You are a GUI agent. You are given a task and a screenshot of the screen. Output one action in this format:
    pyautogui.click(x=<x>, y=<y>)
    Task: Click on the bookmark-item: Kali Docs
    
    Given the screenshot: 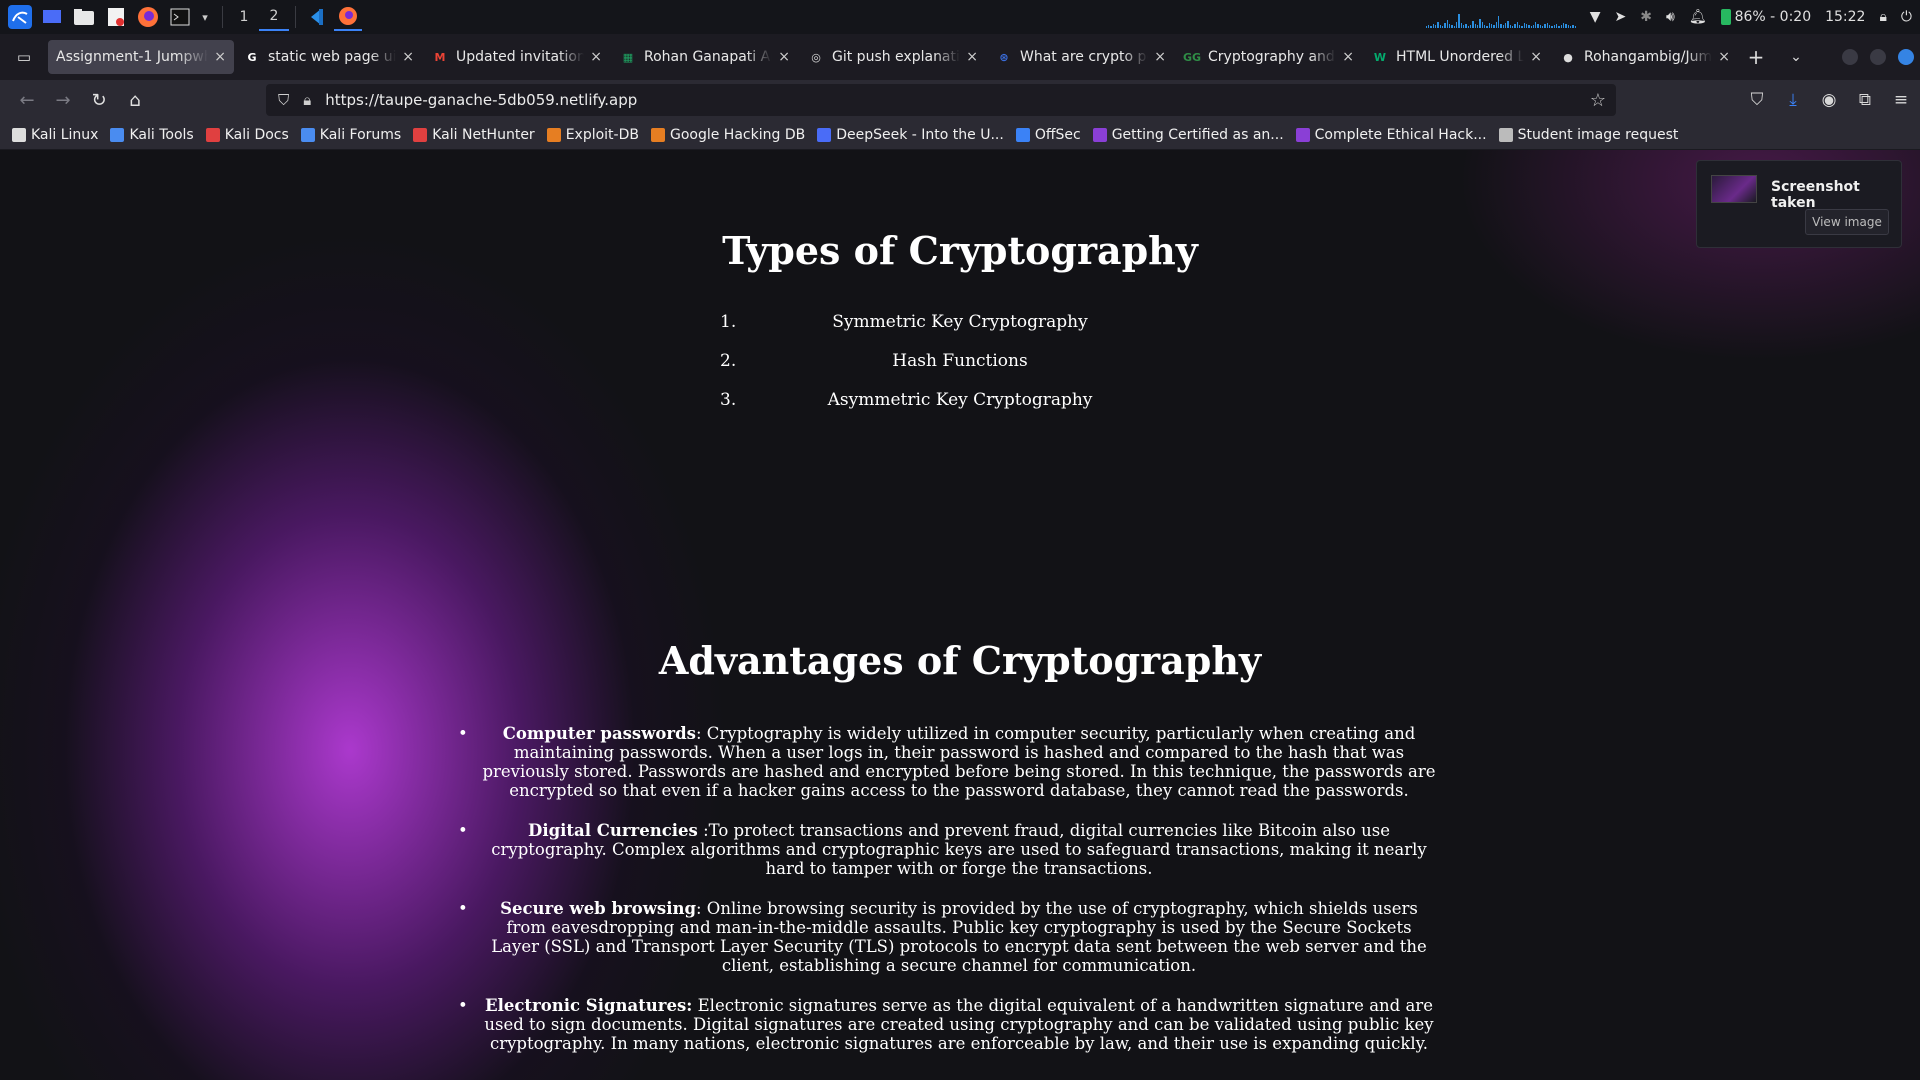 What is the action you would take?
    pyautogui.click(x=247, y=134)
    